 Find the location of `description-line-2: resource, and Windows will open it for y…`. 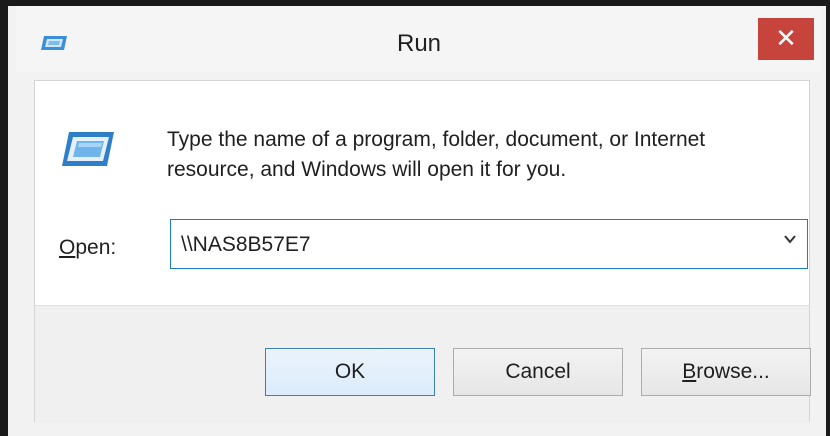

description-line-2: resource, and Windows will open it for y… is located at coordinates (367, 169).